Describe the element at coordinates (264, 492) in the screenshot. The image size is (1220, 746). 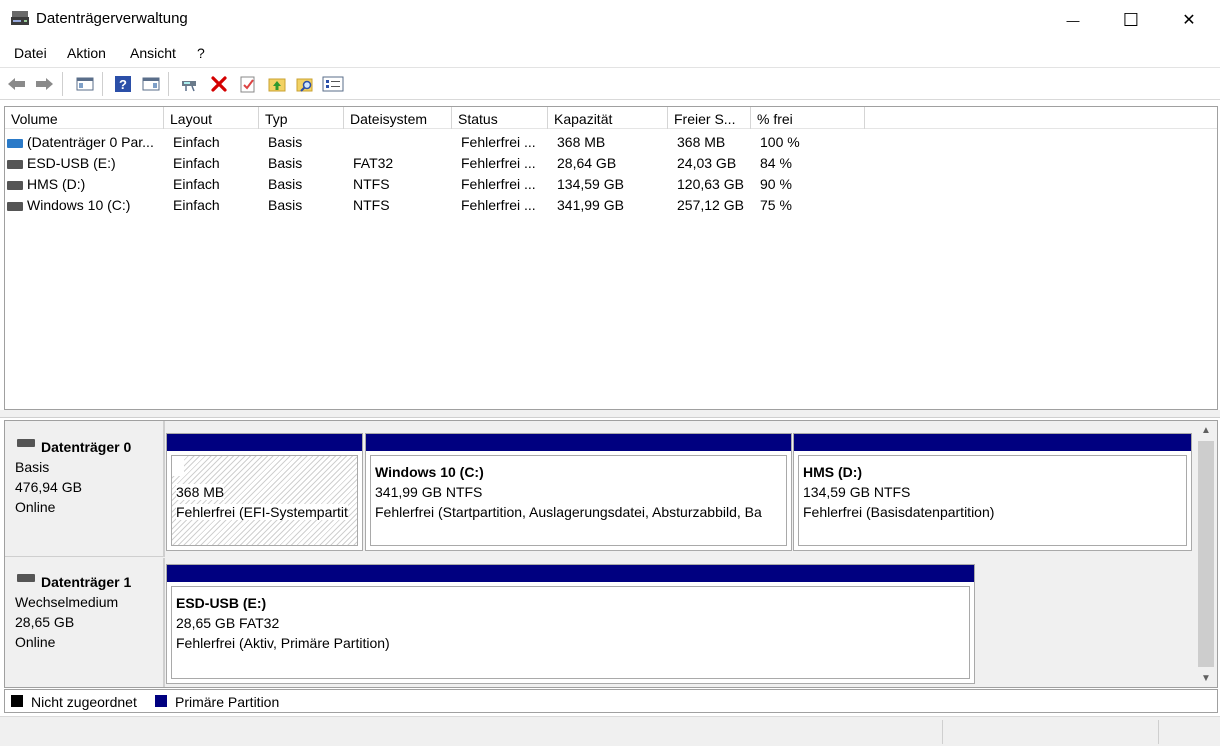
I see `partition-efi: 368 MB Fehlerfrei (EFI-Systempartit` at that location.